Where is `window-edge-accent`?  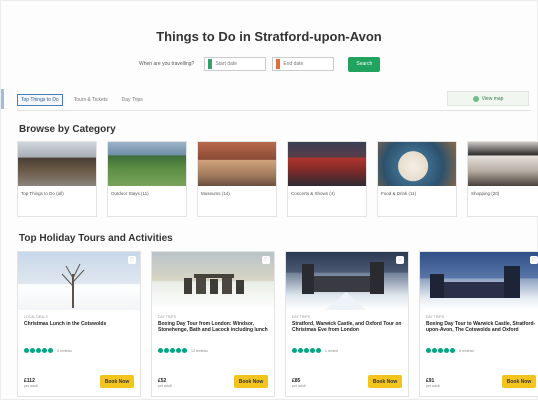 window-edge-accent is located at coordinates (2, 99).